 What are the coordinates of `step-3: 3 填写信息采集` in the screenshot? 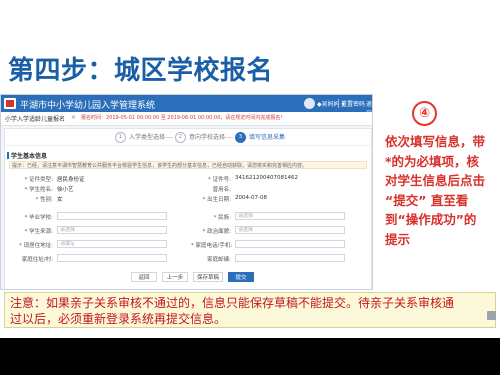 It's located at (260, 137).